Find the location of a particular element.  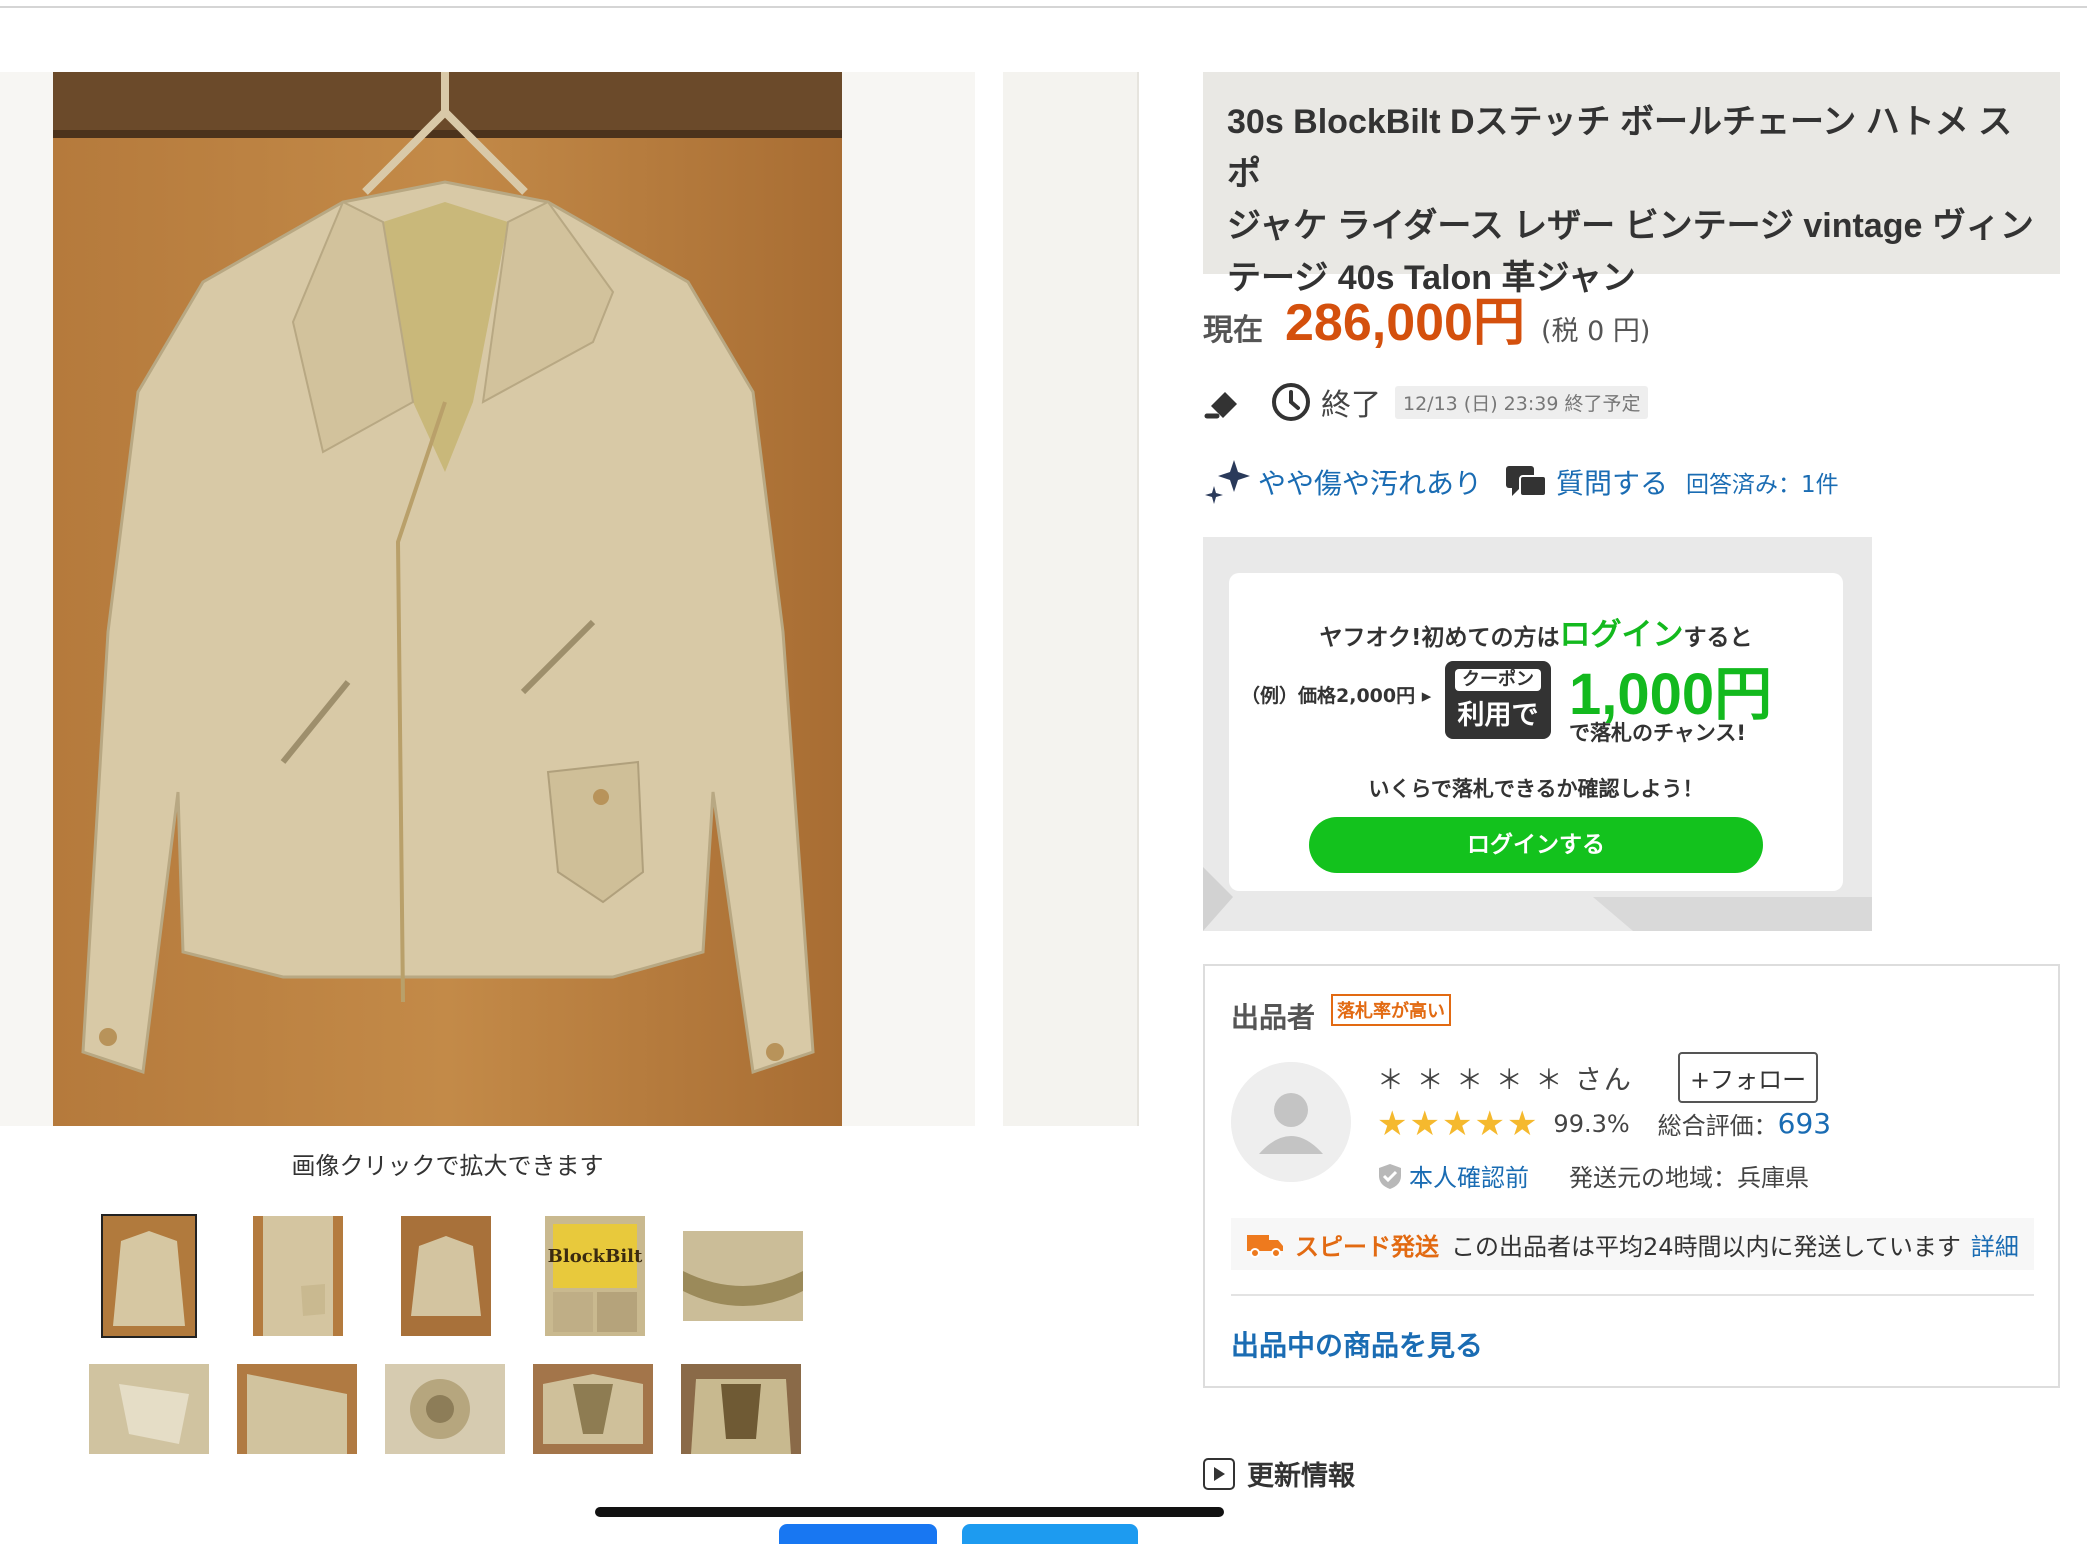

verify-row: 本人確認前 発送元の地域：兵庫県 is located at coordinates (1593, 1175).